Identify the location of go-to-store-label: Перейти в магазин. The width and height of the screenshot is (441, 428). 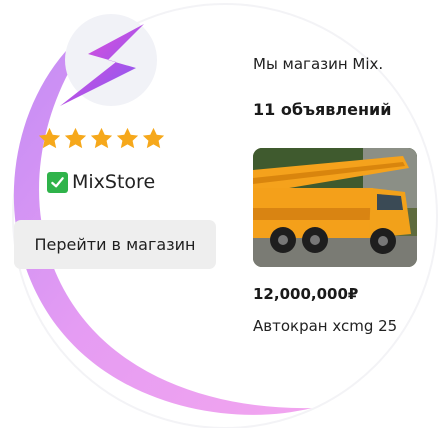
(115, 244).